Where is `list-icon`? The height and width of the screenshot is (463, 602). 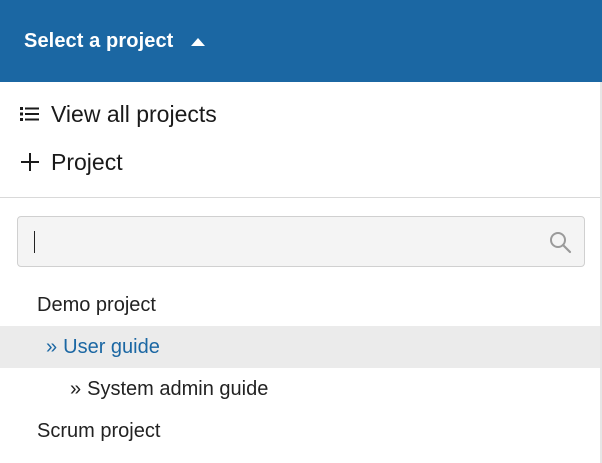 list-icon is located at coordinates (29, 114).